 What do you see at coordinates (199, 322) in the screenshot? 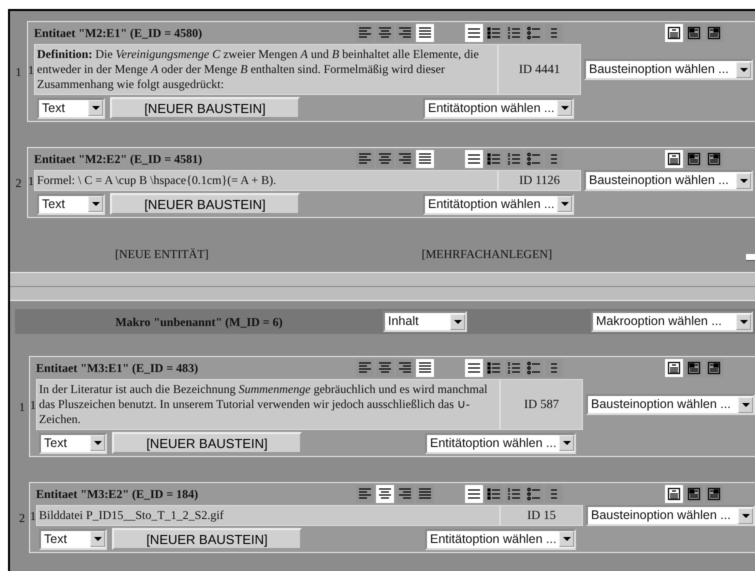
I see `macro-title: Makro "unbenannt" (M_ID = 6)` at bounding box center [199, 322].